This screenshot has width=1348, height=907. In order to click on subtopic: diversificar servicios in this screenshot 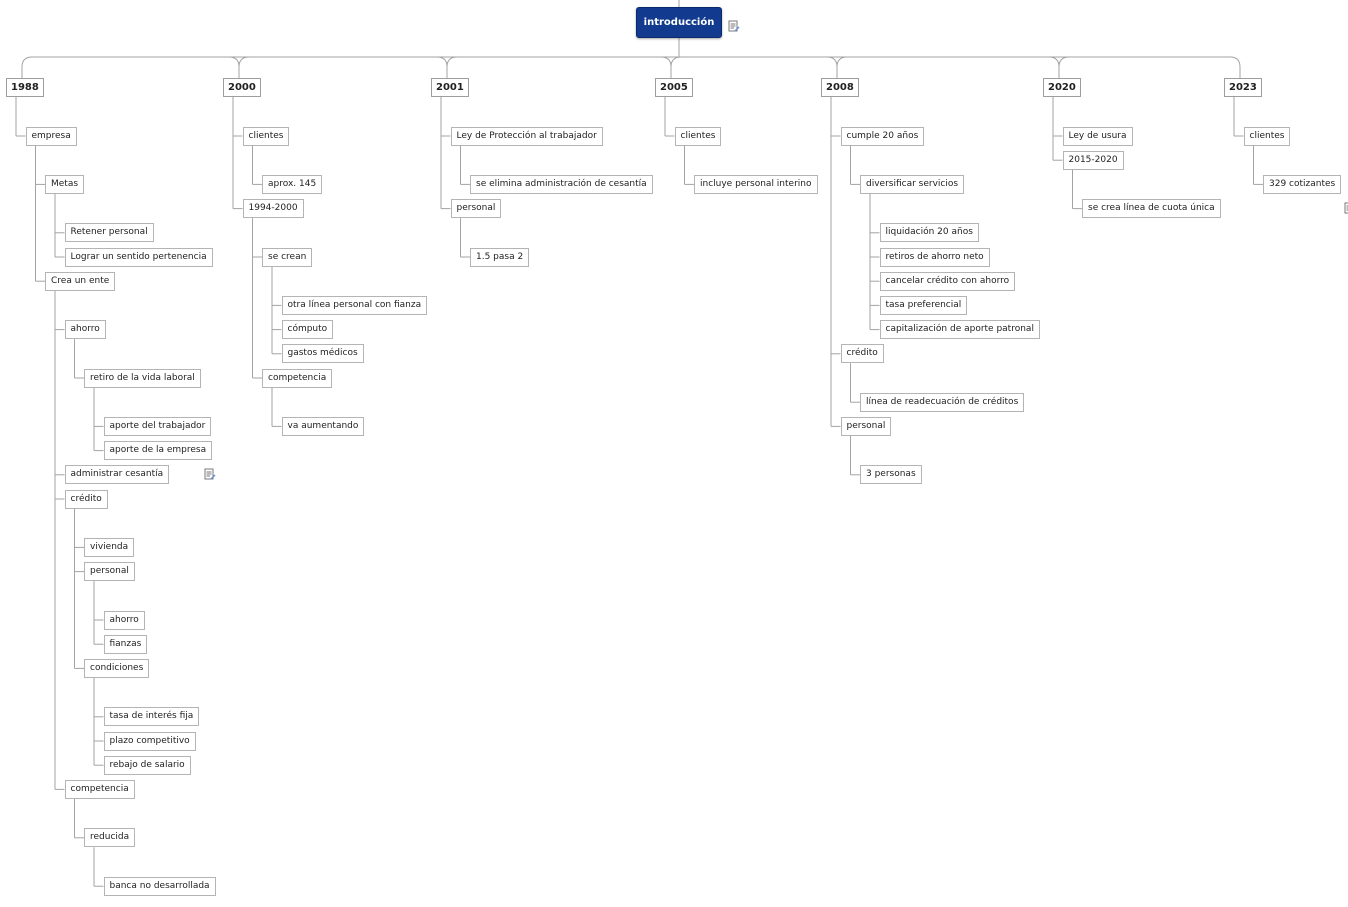, I will do `click(912, 184)`.